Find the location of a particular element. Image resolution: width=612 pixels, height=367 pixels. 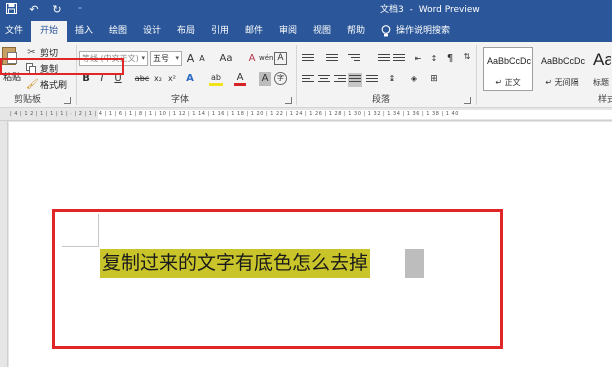

customize-qat-icon: ⁼ is located at coordinates (80, 10).